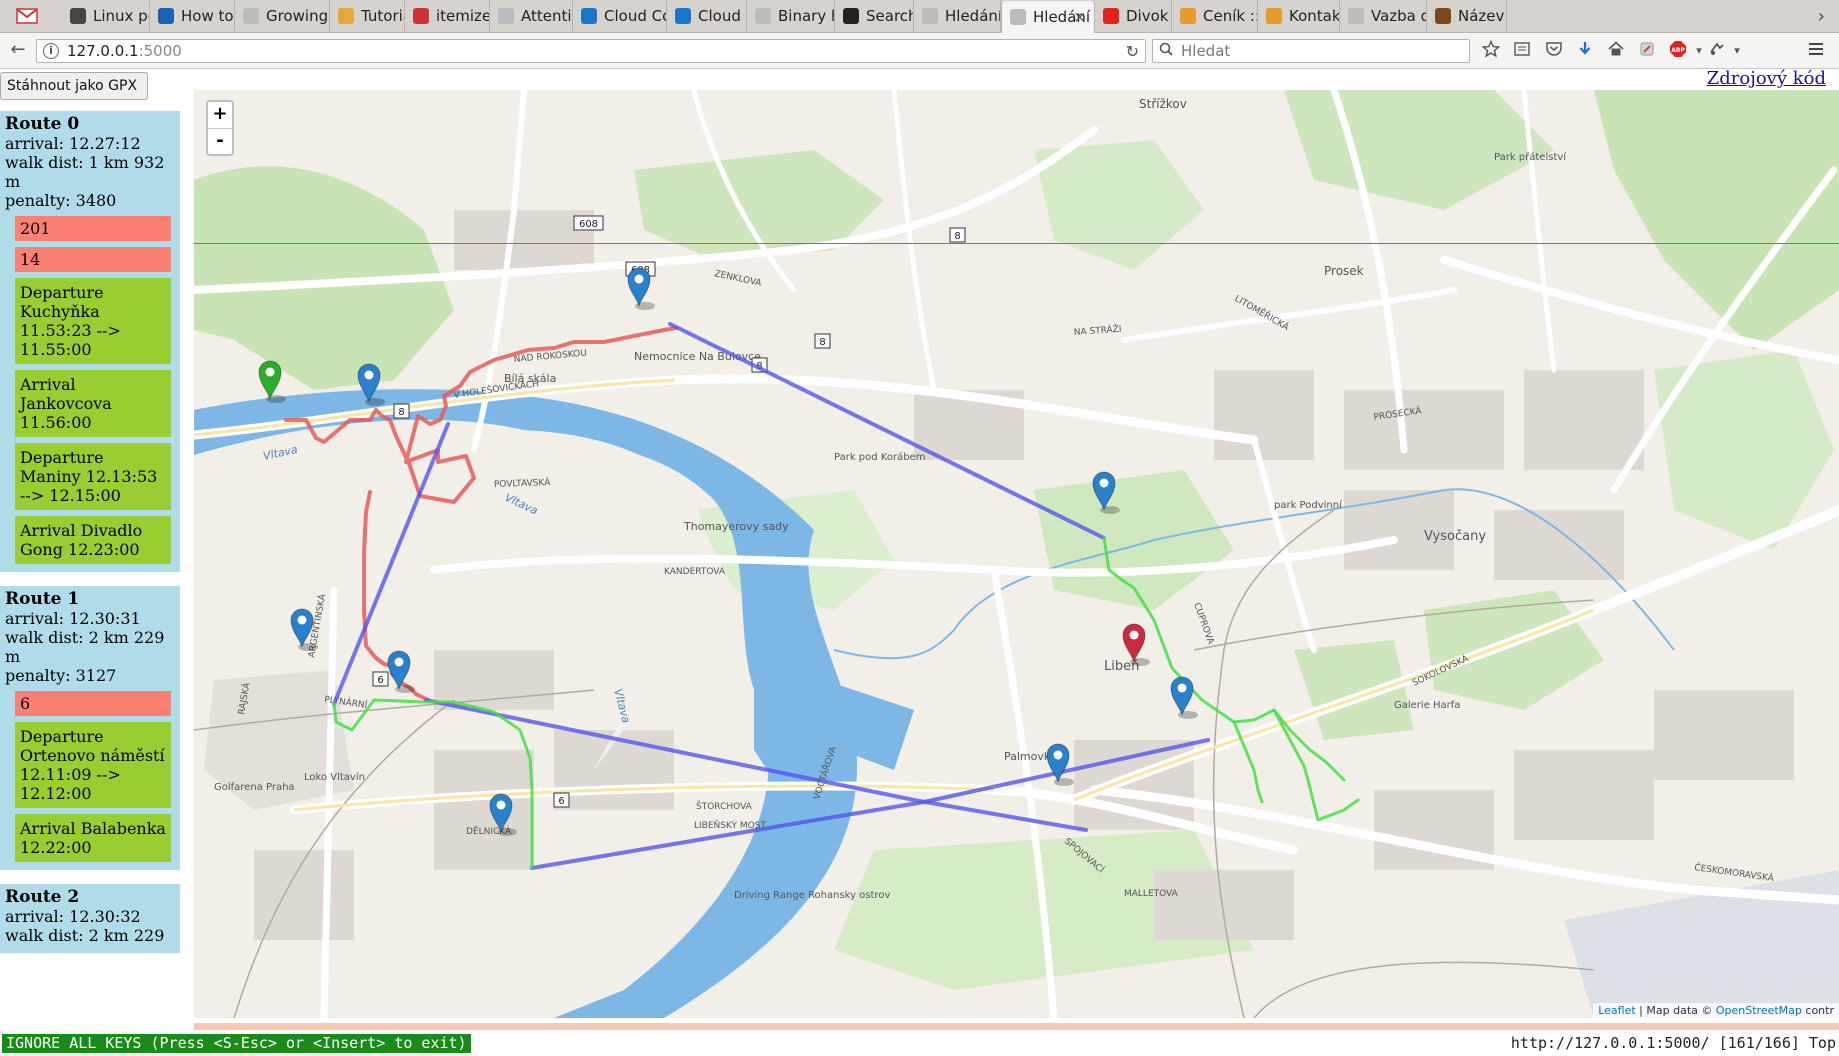 Image resolution: width=1839 pixels, height=1056 pixels. What do you see at coordinates (1491, 50) in the screenshot?
I see `bookmark-star-icon` at bounding box center [1491, 50].